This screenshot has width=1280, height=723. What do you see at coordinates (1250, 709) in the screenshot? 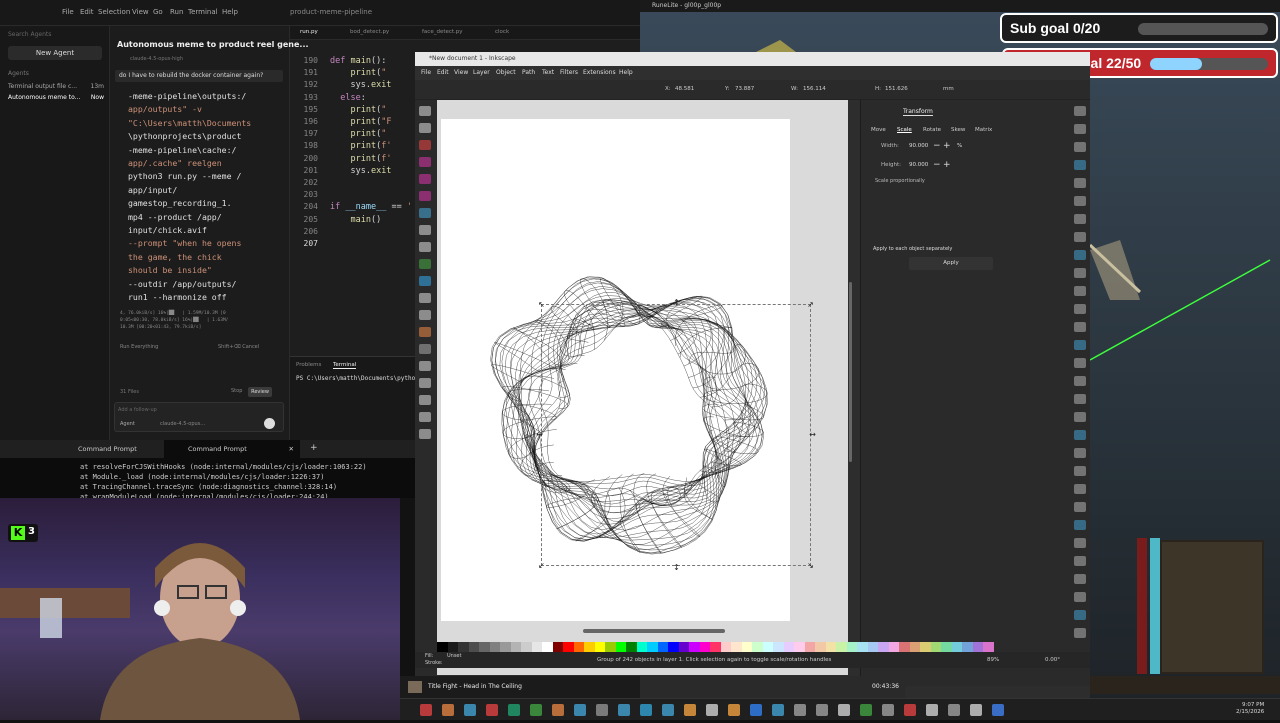
I see `taskbar-clock: 9:07 PM 2/15/2026` at bounding box center [1250, 709].